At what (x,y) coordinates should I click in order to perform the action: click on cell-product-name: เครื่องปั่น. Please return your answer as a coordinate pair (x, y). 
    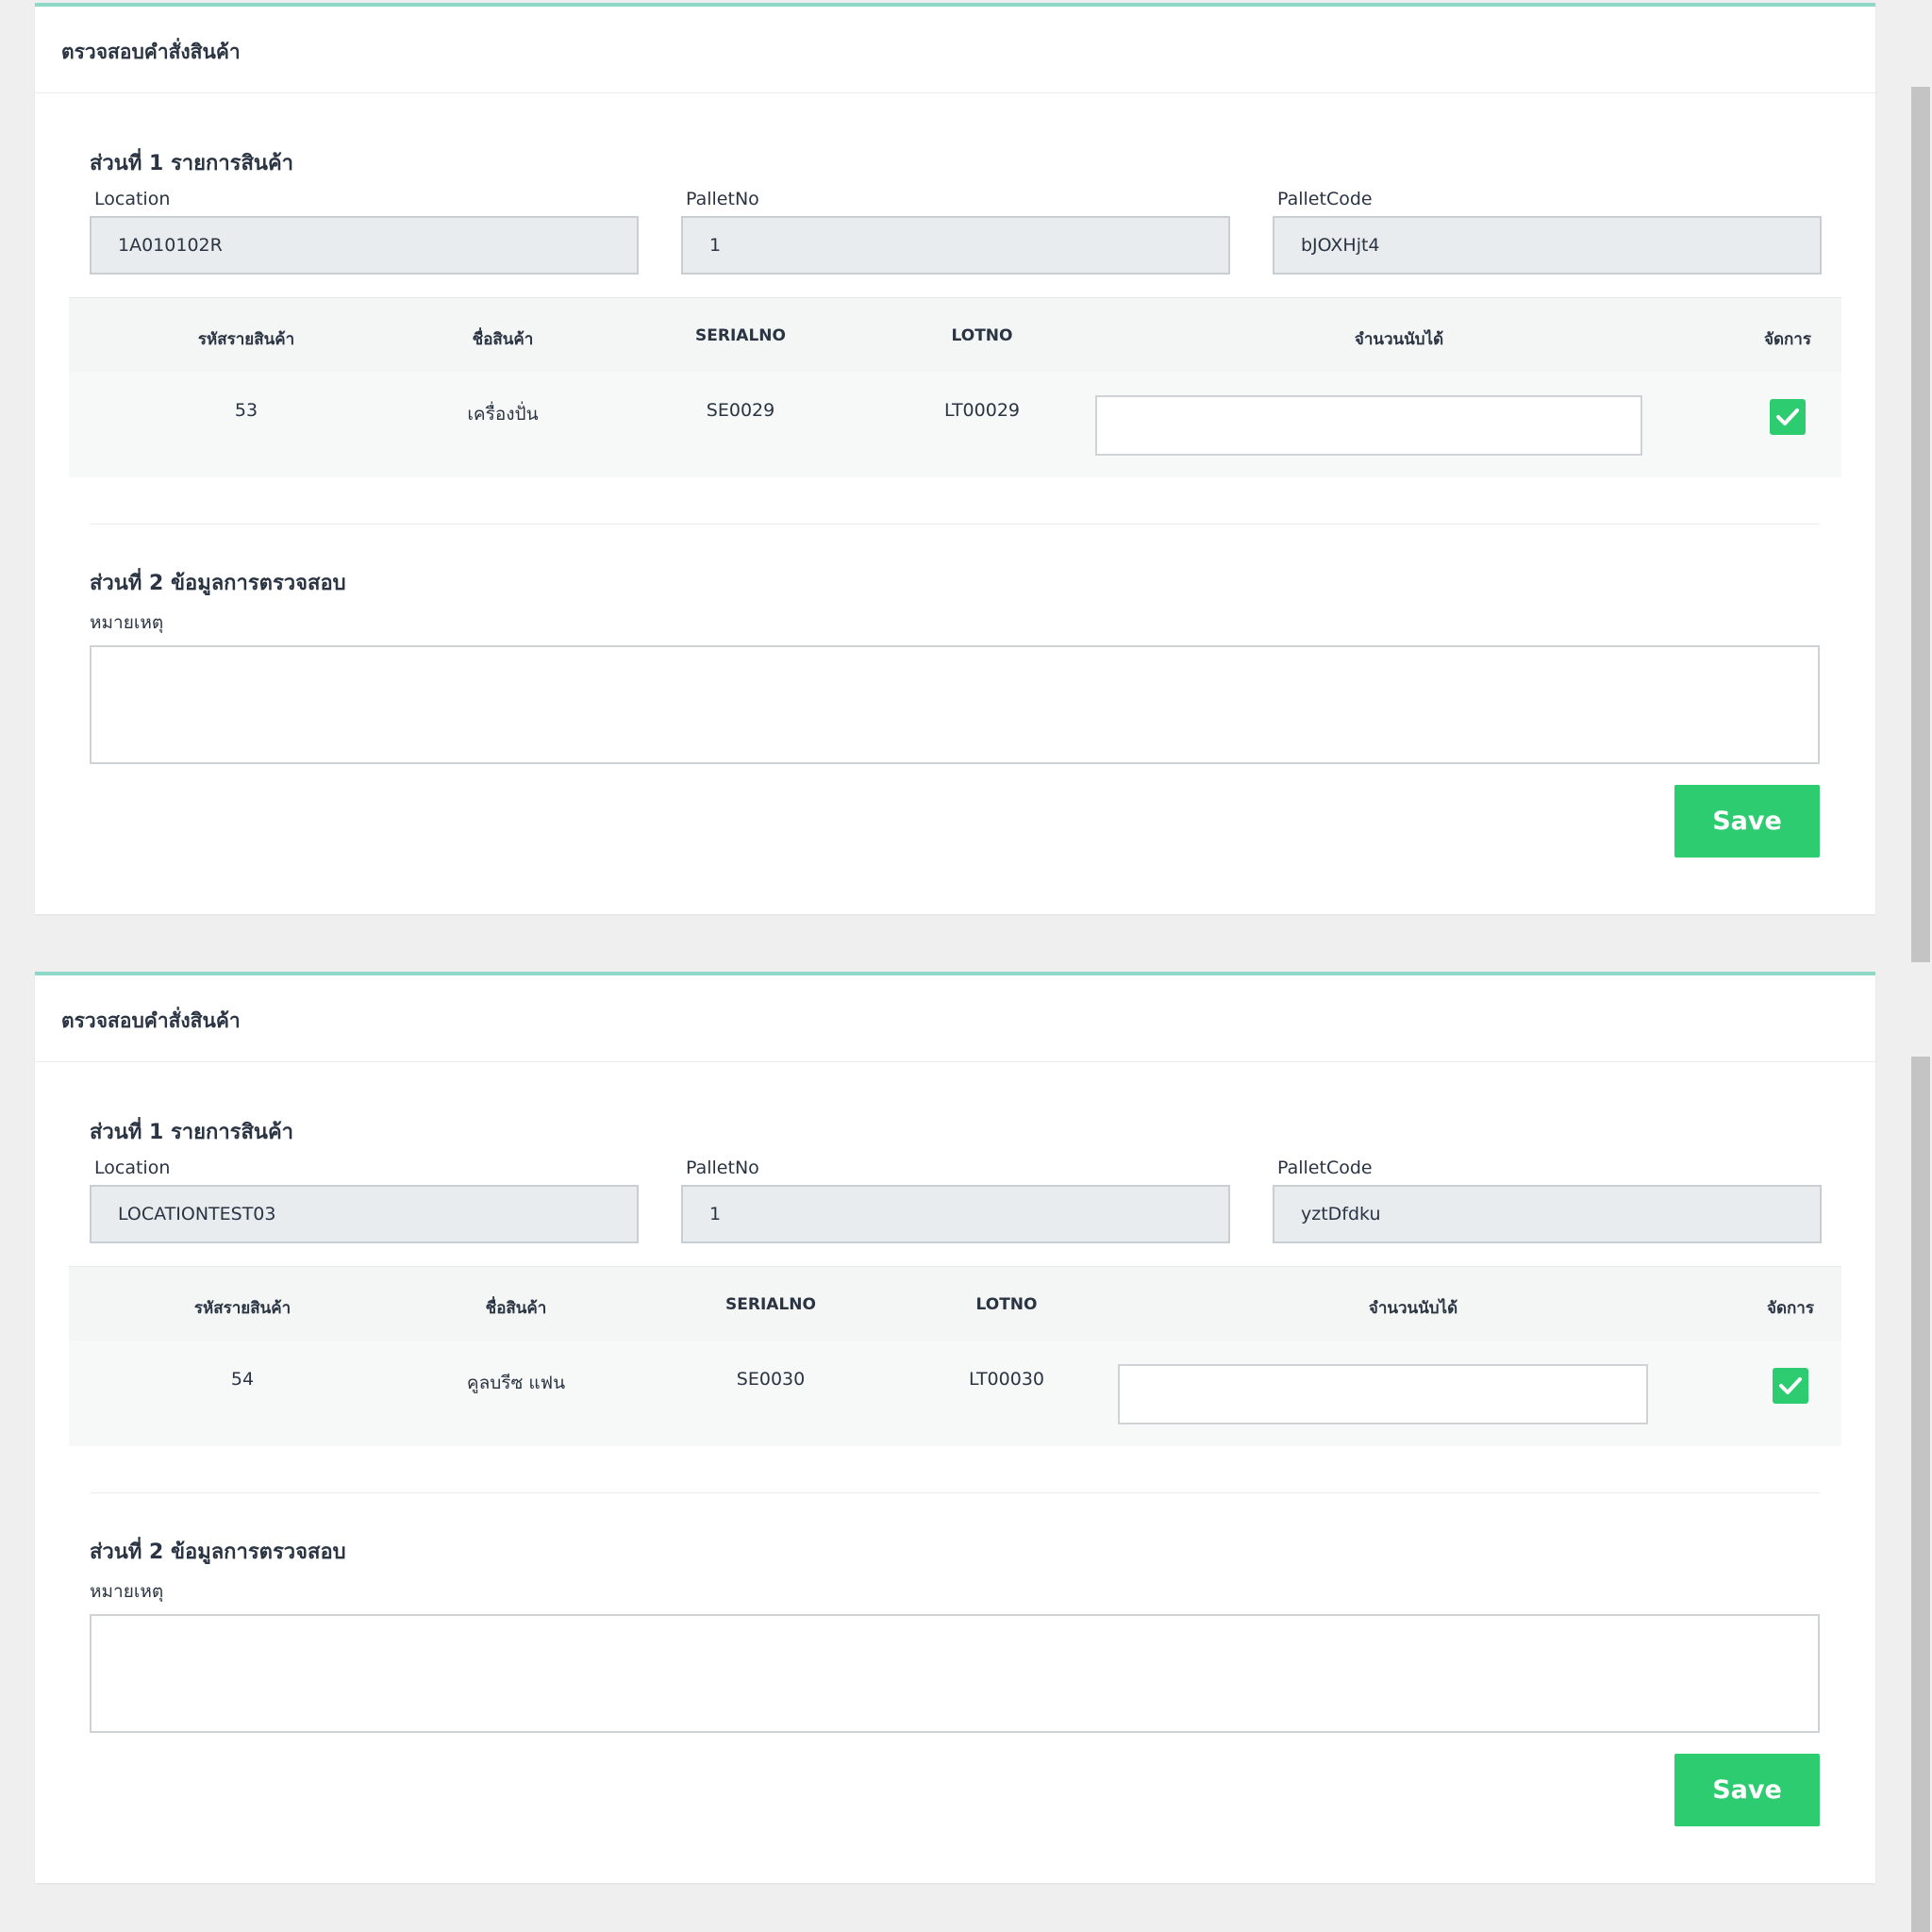
    Looking at the image, I should click on (503, 415).